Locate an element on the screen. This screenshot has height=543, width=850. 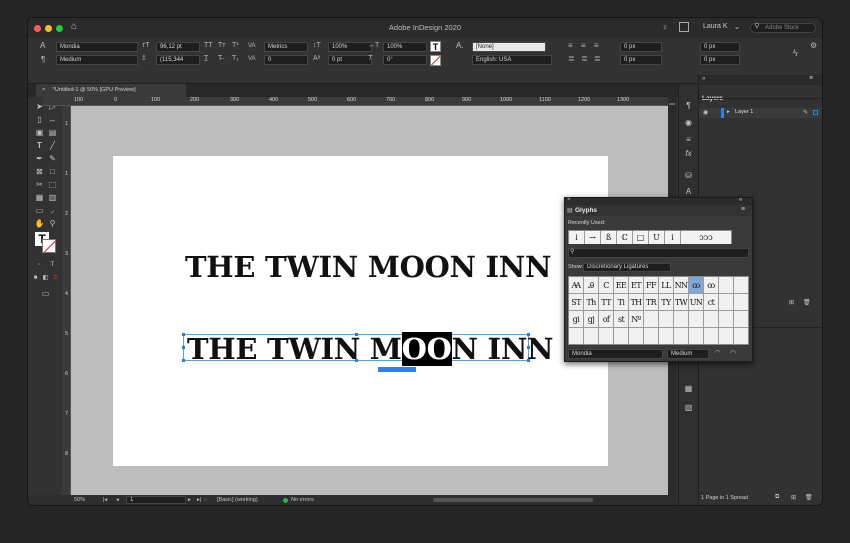
stroke-swatch is located at coordinates (49, 246).